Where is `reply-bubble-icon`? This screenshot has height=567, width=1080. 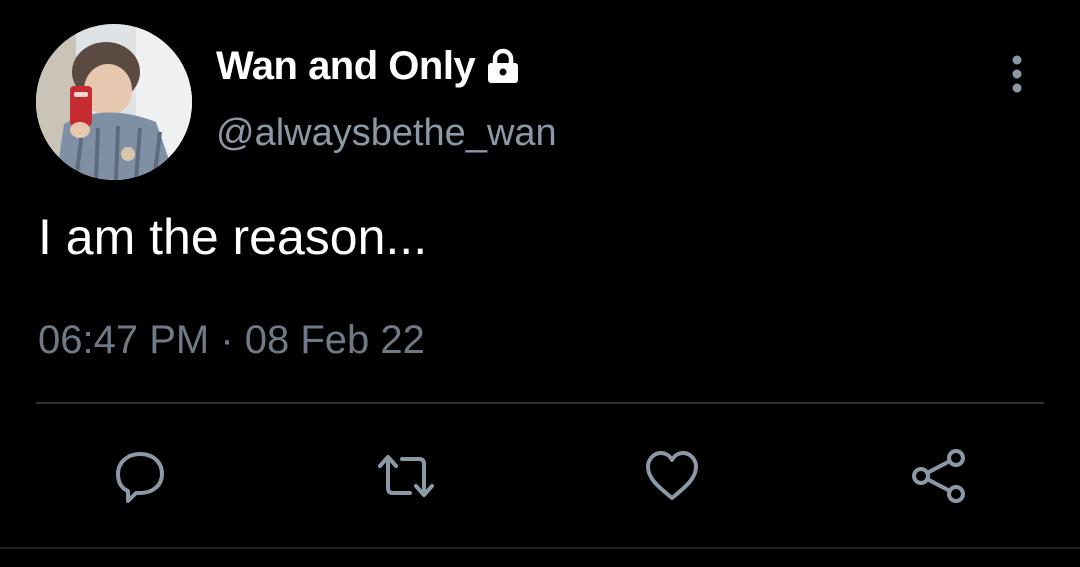 reply-bubble-icon is located at coordinates (140, 477).